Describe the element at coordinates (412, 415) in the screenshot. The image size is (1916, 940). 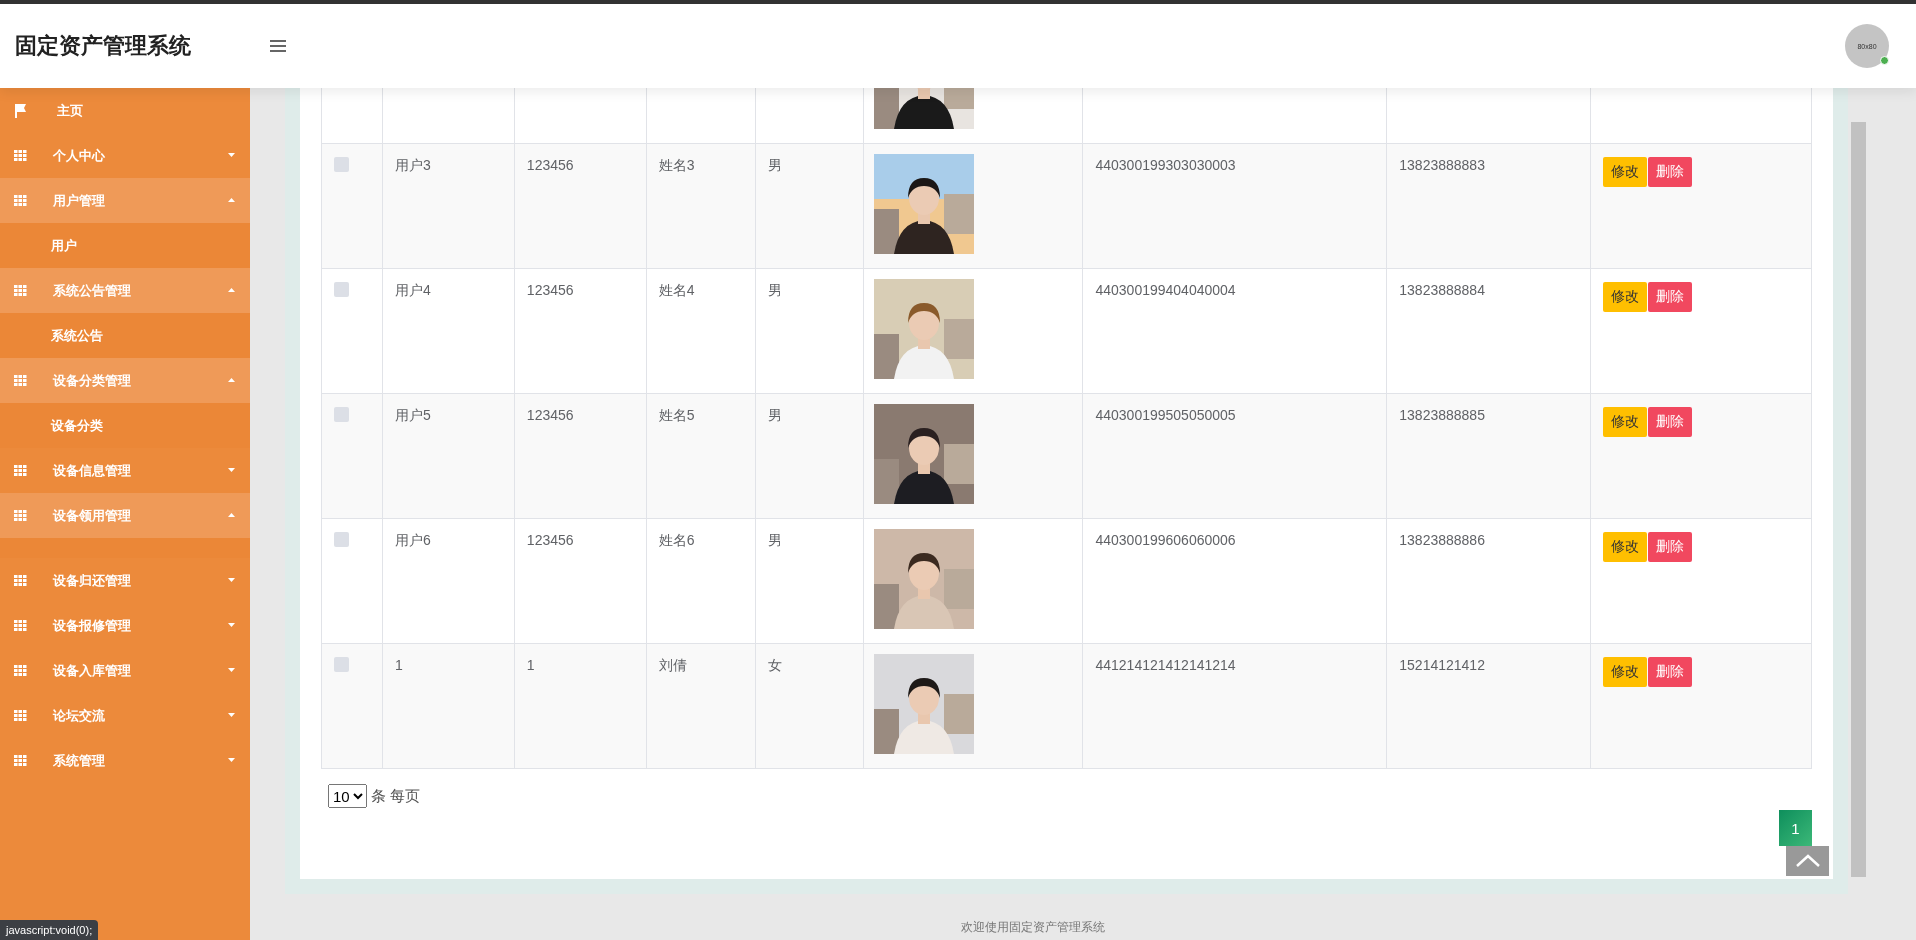
I see `table-cell: 用户5` at that location.